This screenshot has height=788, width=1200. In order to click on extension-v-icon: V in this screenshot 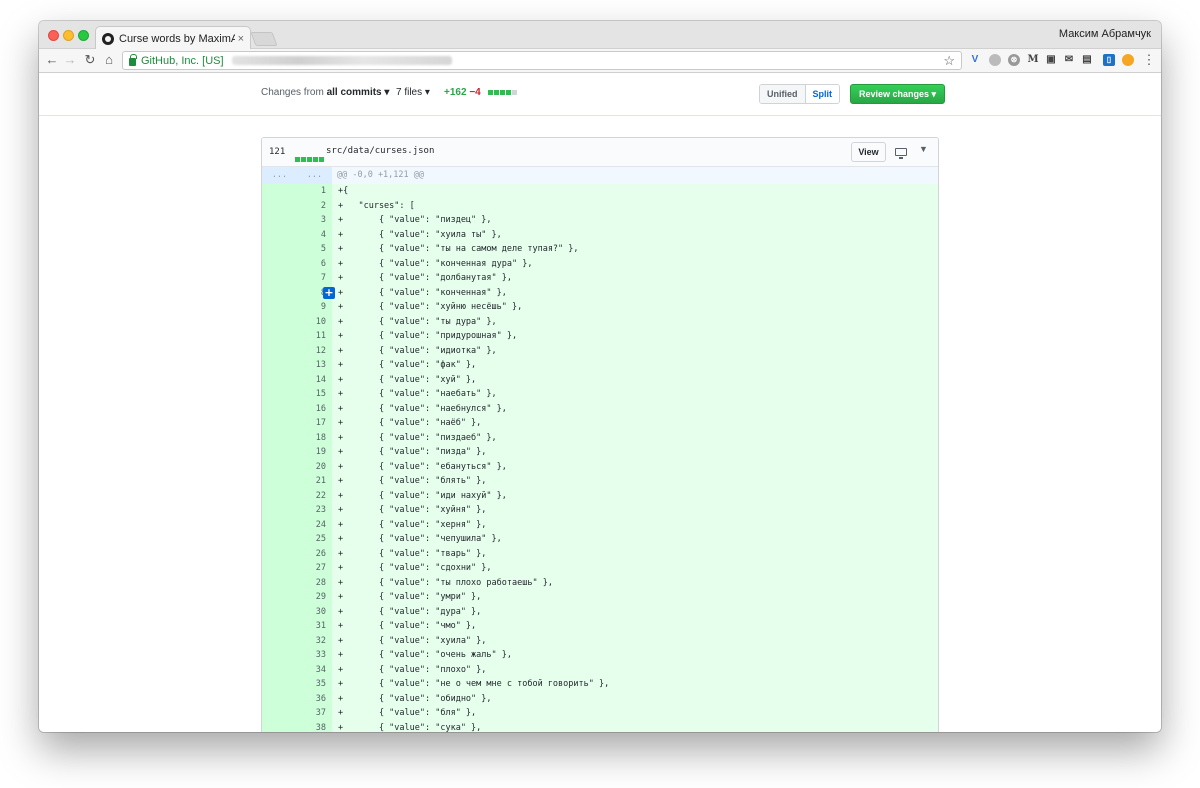, I will do `click(975, 60)`.